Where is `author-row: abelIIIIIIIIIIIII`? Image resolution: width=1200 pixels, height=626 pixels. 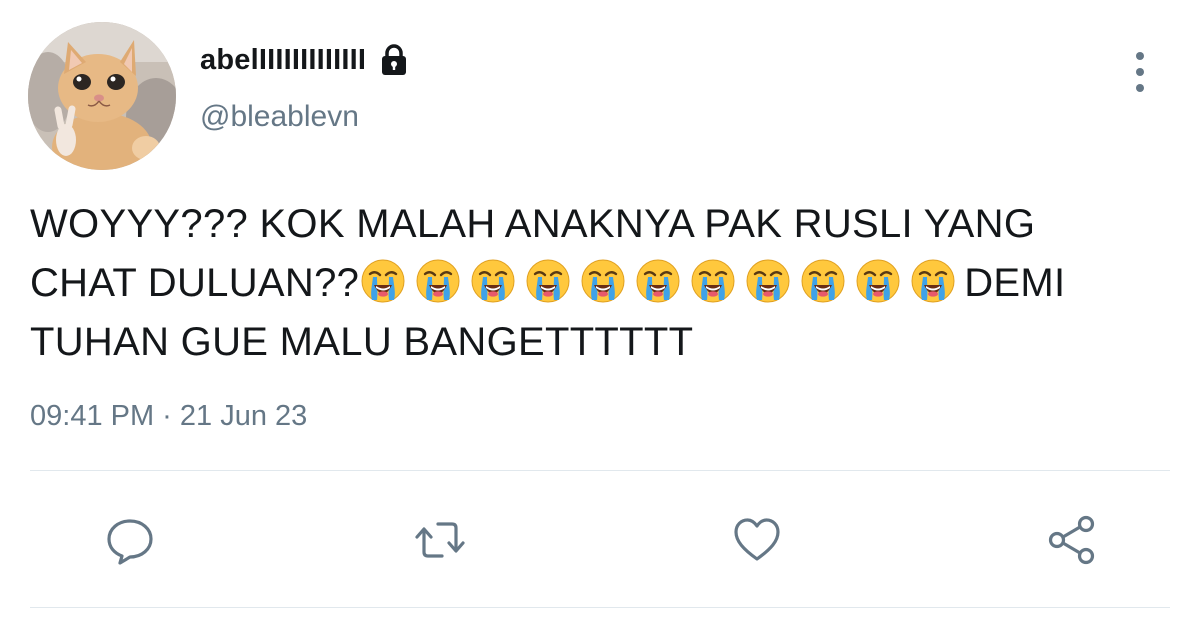
author-row: abelIIIIIIIIIIIII is located at coordinates (306, 60).